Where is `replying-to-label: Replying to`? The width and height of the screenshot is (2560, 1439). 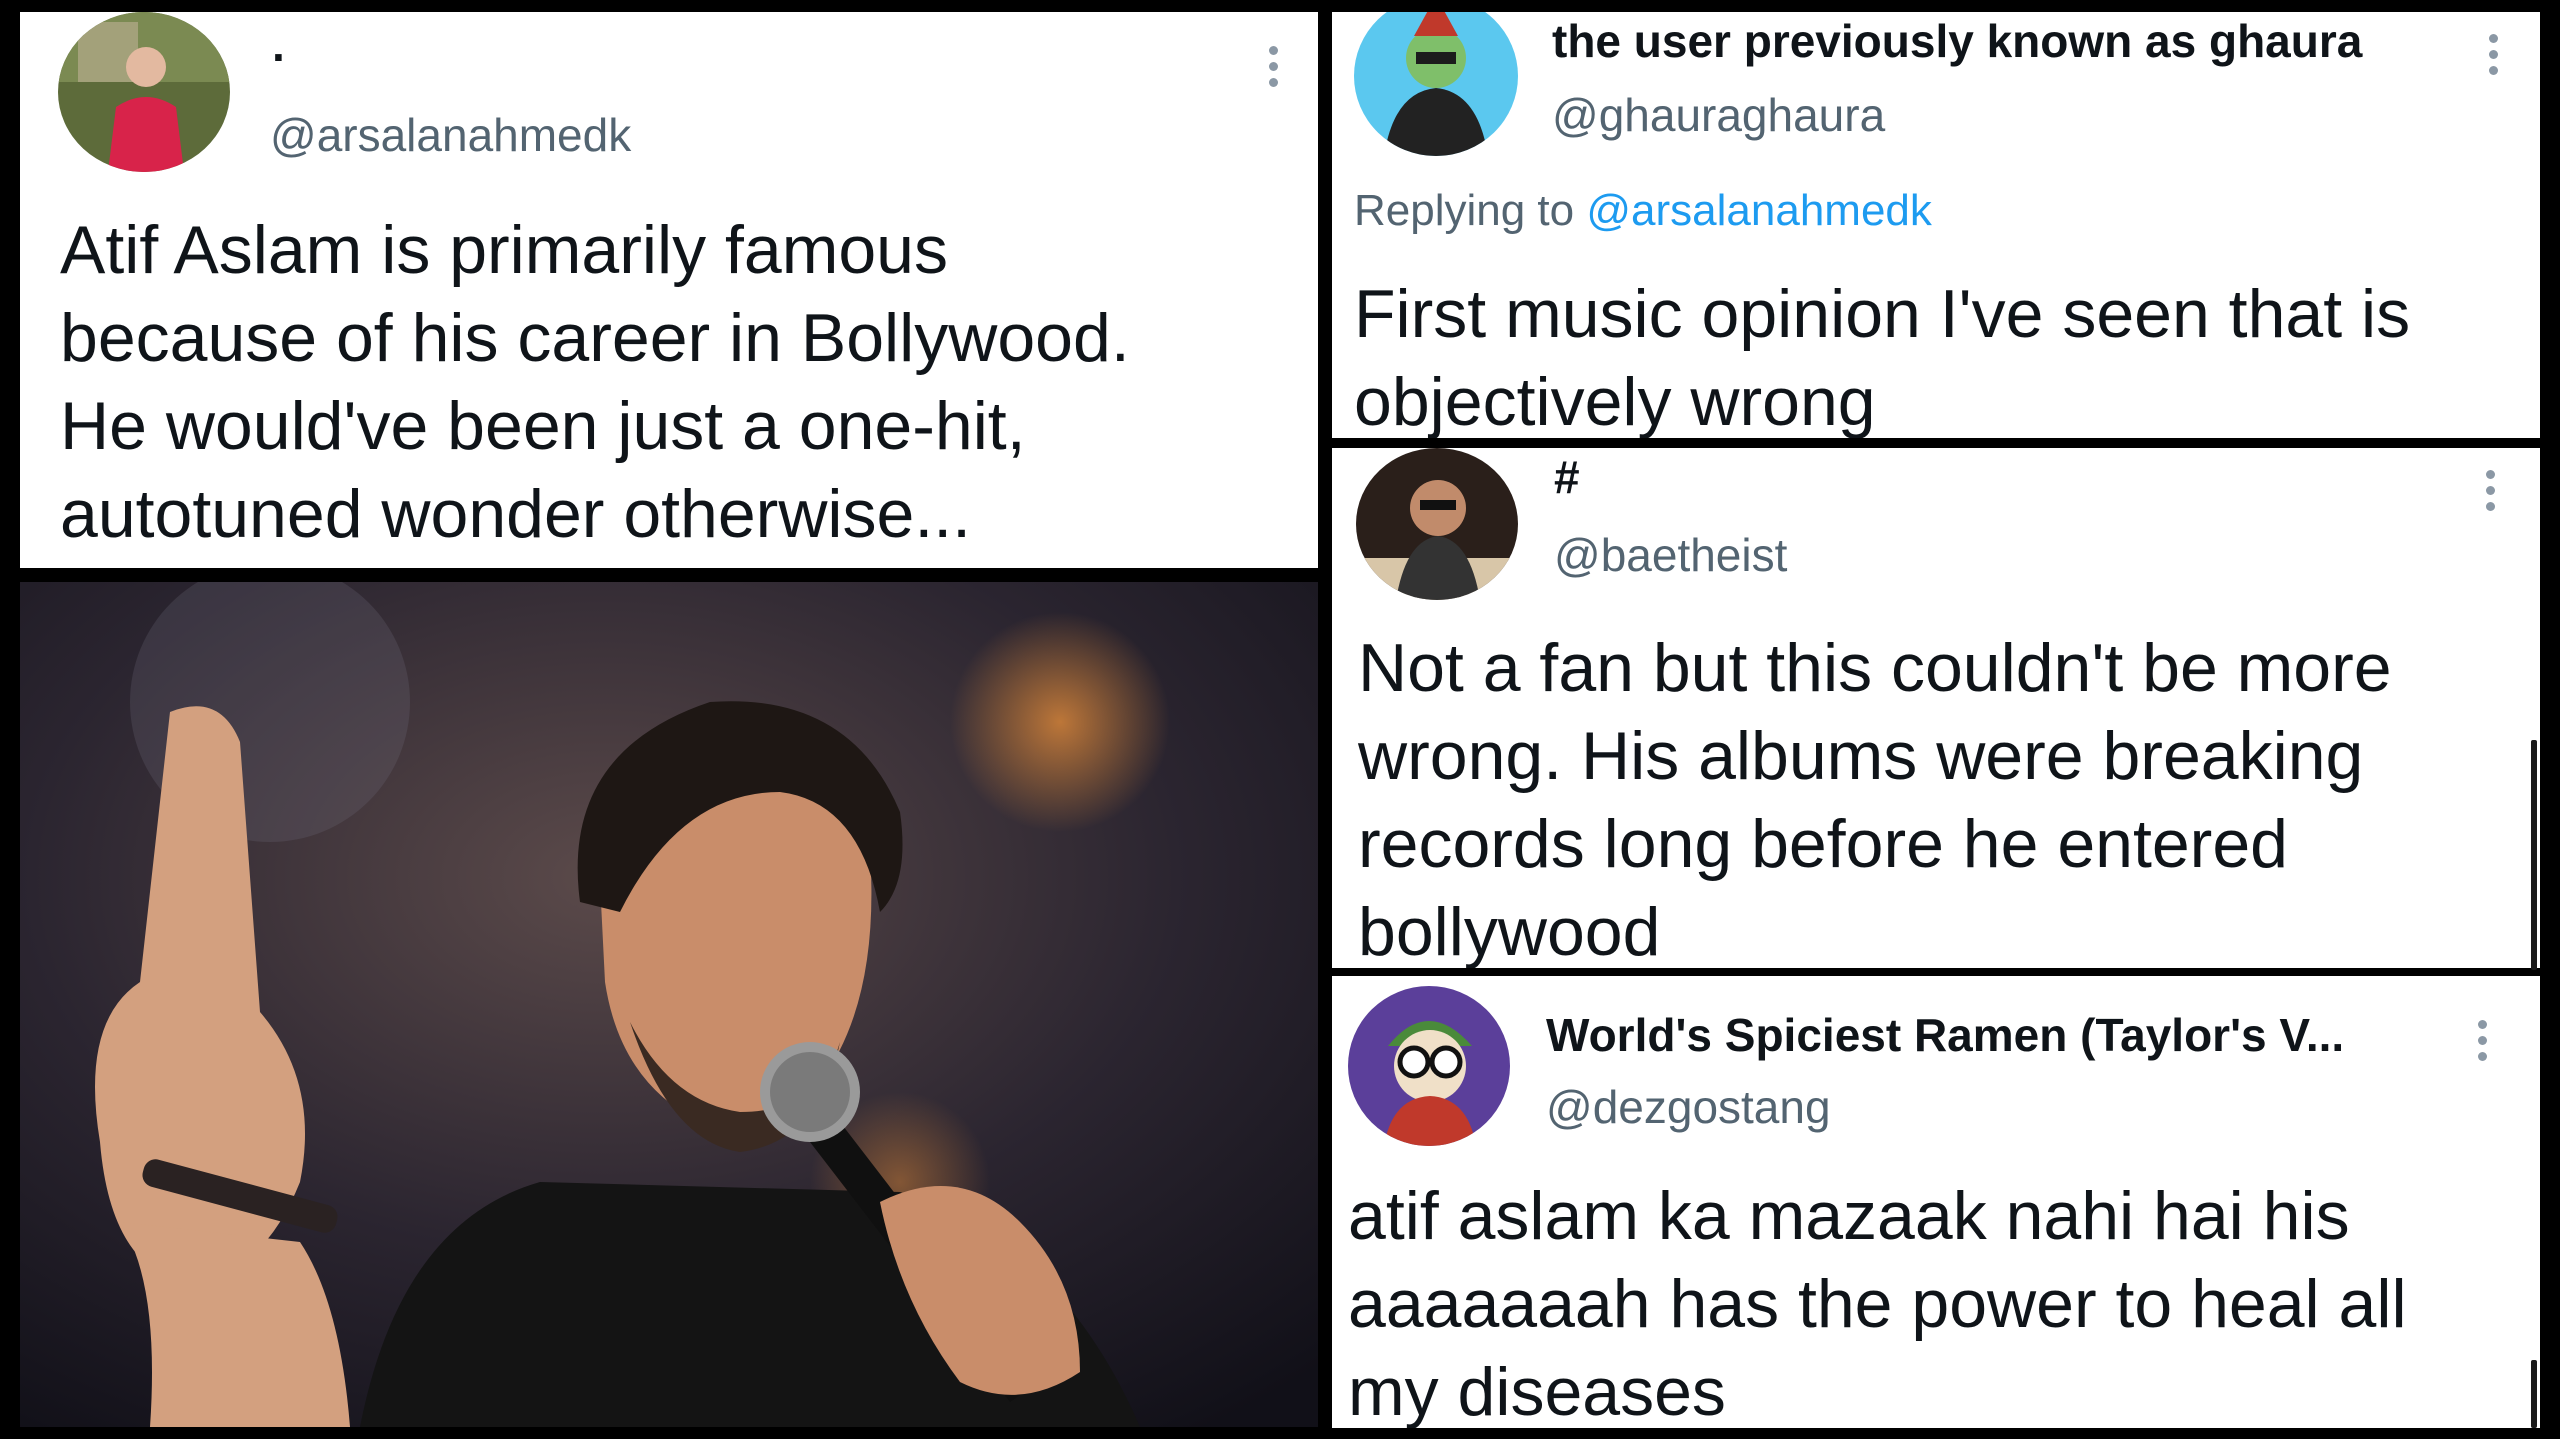
replying-to-label: Replying to is located at coordinates (1464, 210).